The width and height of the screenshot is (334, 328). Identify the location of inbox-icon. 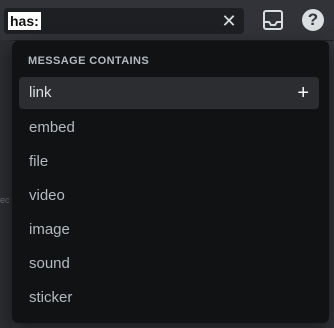
(273, 20).